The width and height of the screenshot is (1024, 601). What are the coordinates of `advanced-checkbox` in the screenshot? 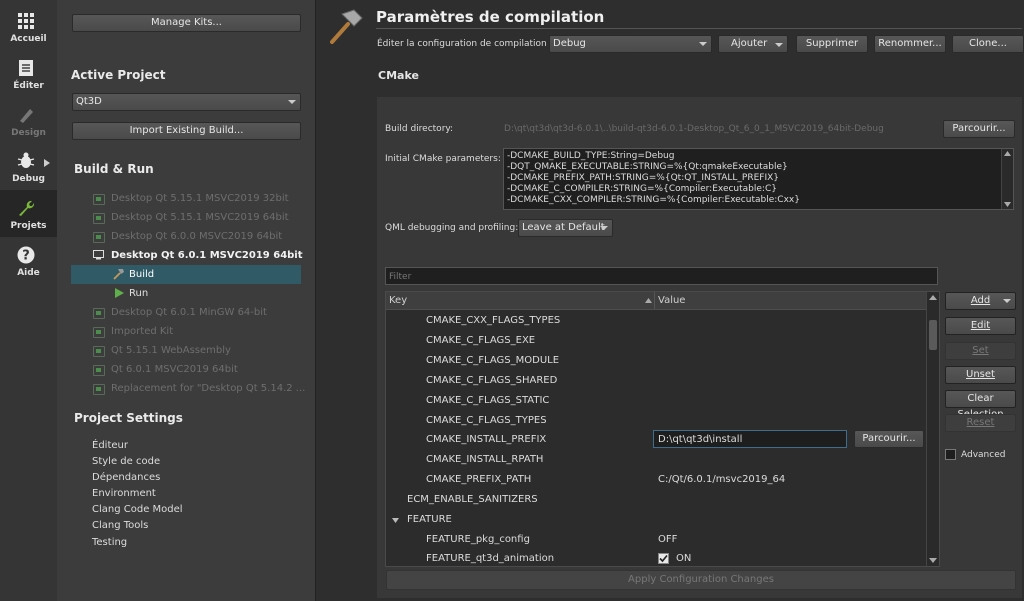 It's located at (950, 454).